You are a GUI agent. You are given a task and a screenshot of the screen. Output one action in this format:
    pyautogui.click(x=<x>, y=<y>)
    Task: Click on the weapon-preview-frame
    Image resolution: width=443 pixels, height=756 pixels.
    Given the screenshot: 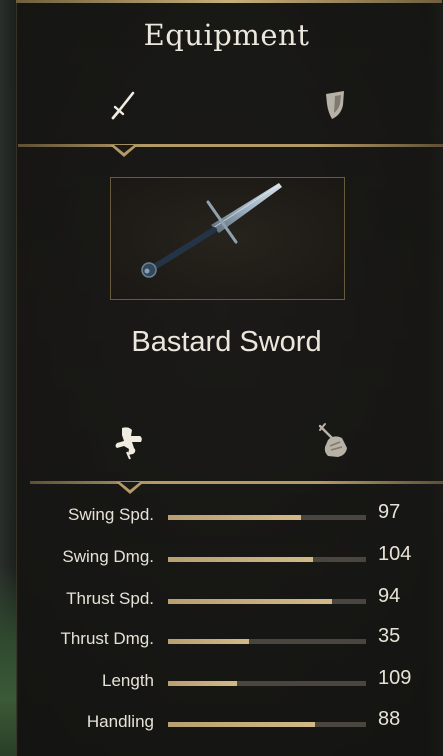 What is the action you would take?
    pyautogui.click(x=227, y=238)
    